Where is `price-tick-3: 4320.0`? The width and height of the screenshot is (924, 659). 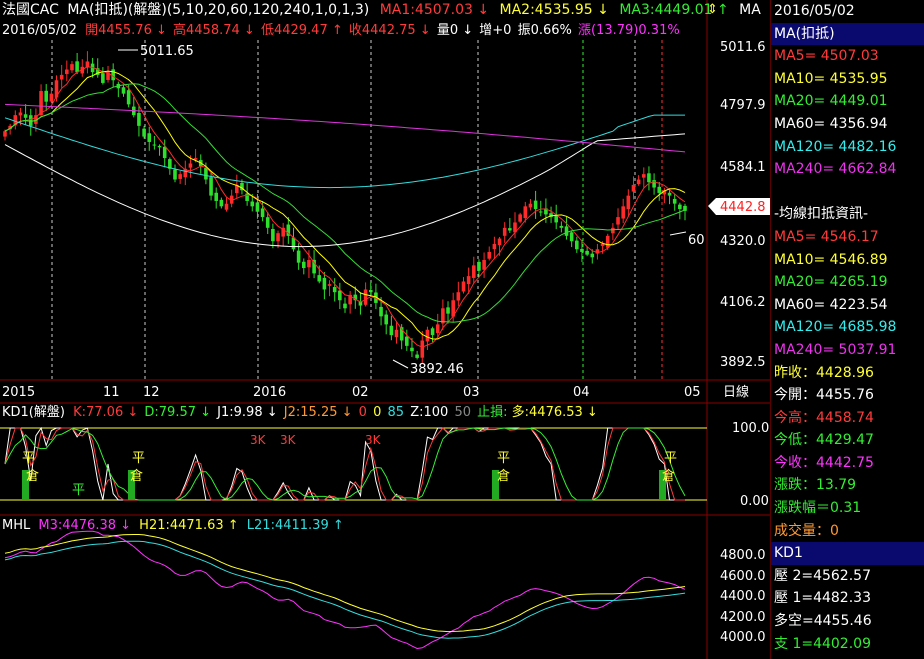
price-tick-3: 4320.0 is located at coordinates (743, 241).